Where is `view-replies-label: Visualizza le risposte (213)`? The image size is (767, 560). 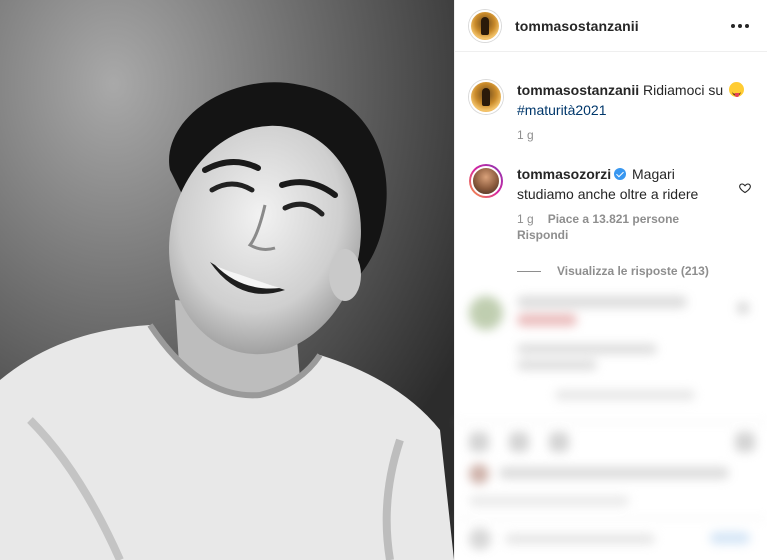 view-replies-label: Visualizza le risposte (213) is located at coordinates (633, 271).